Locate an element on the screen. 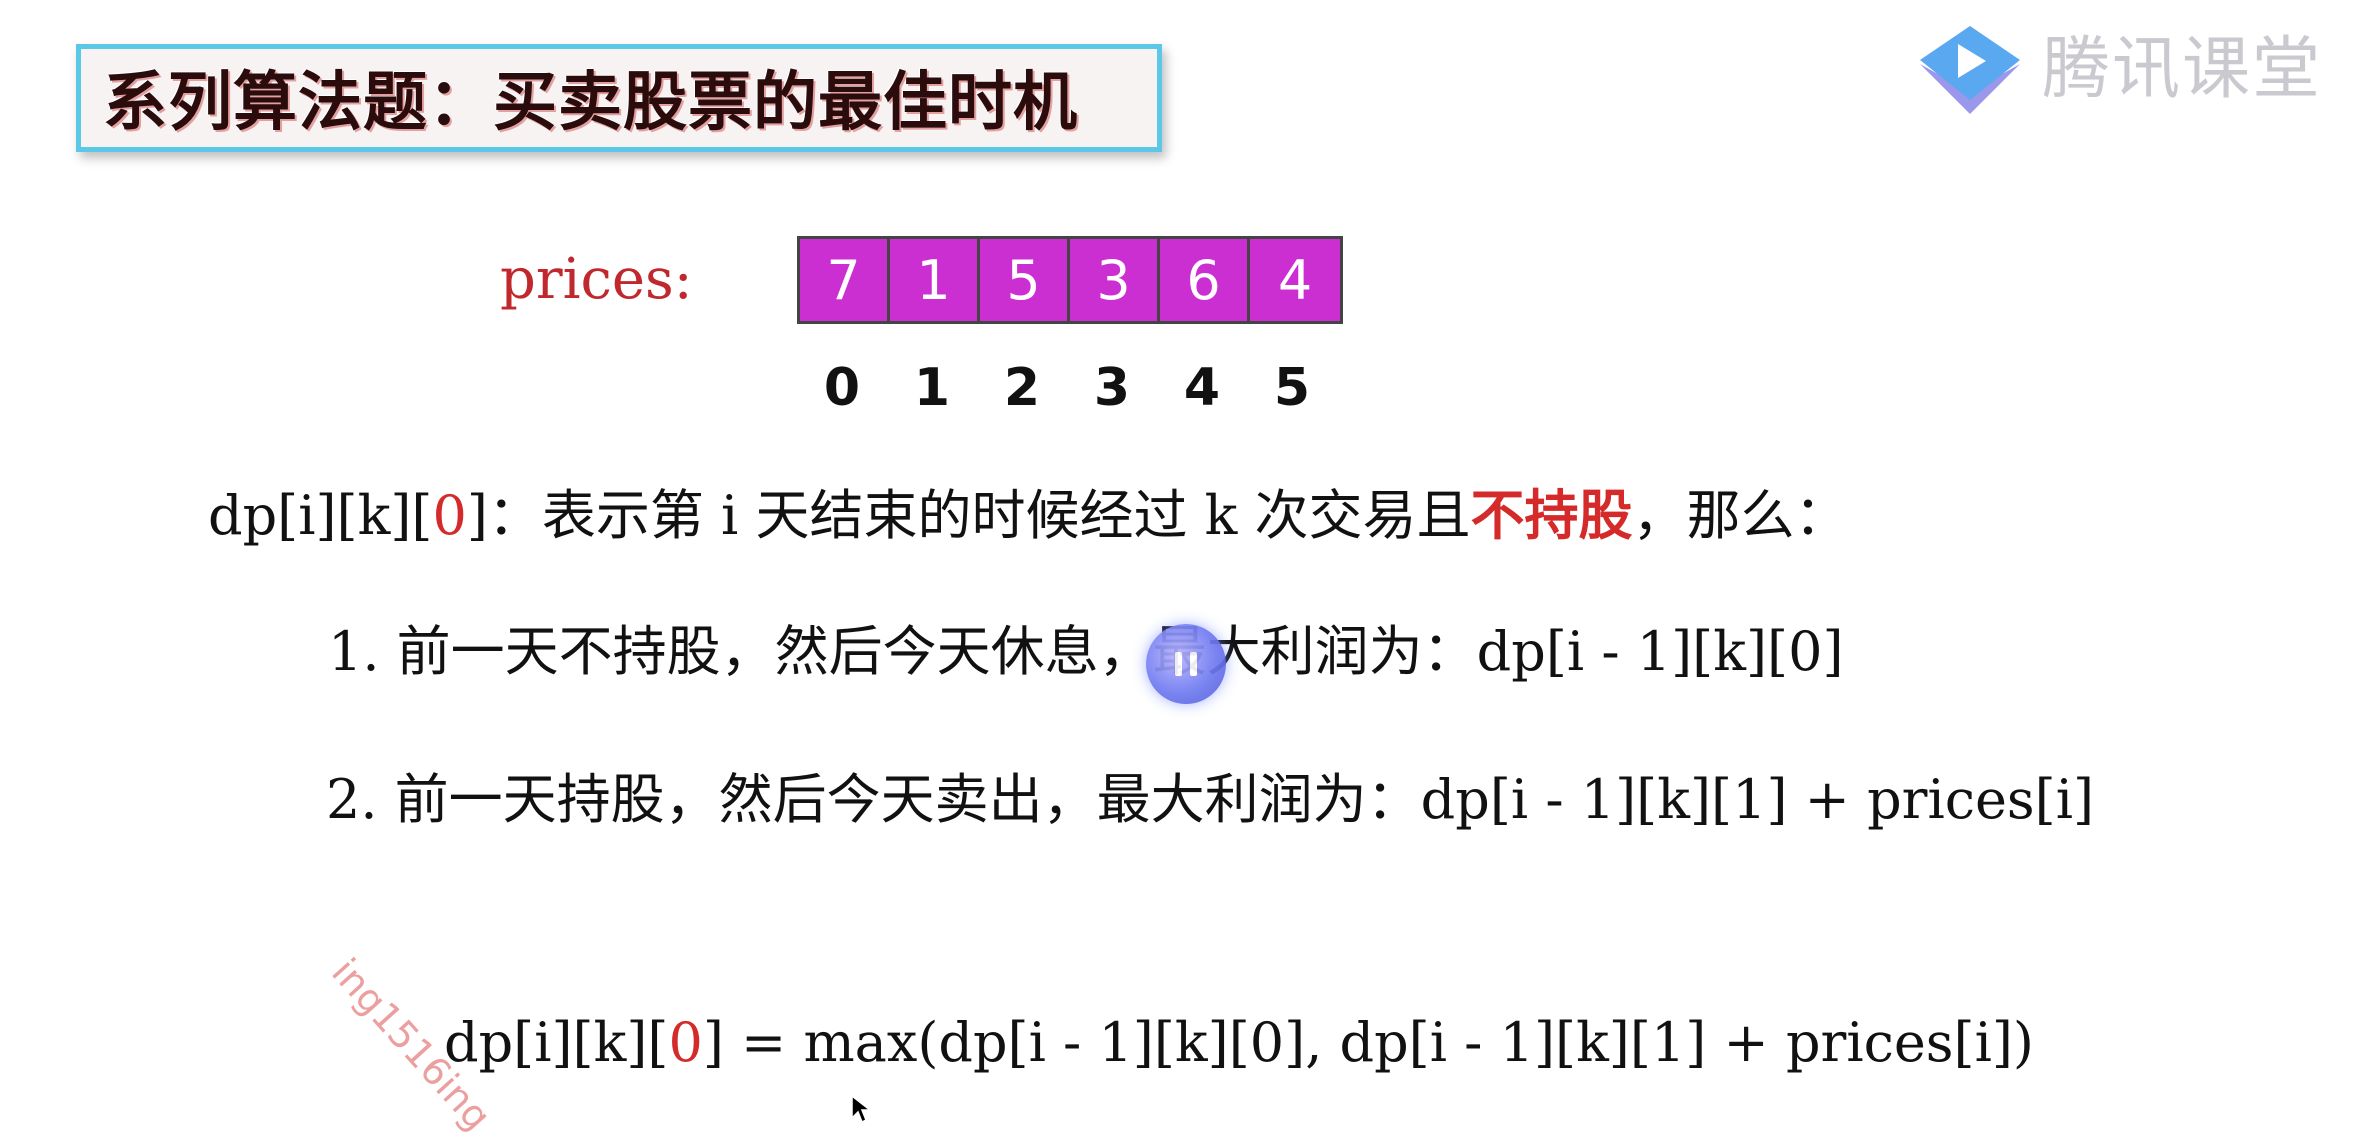 Image resolution: width=2360 pixels, height=1137 pixels. array-cell: 6 is located at coordinates (1205, 280).